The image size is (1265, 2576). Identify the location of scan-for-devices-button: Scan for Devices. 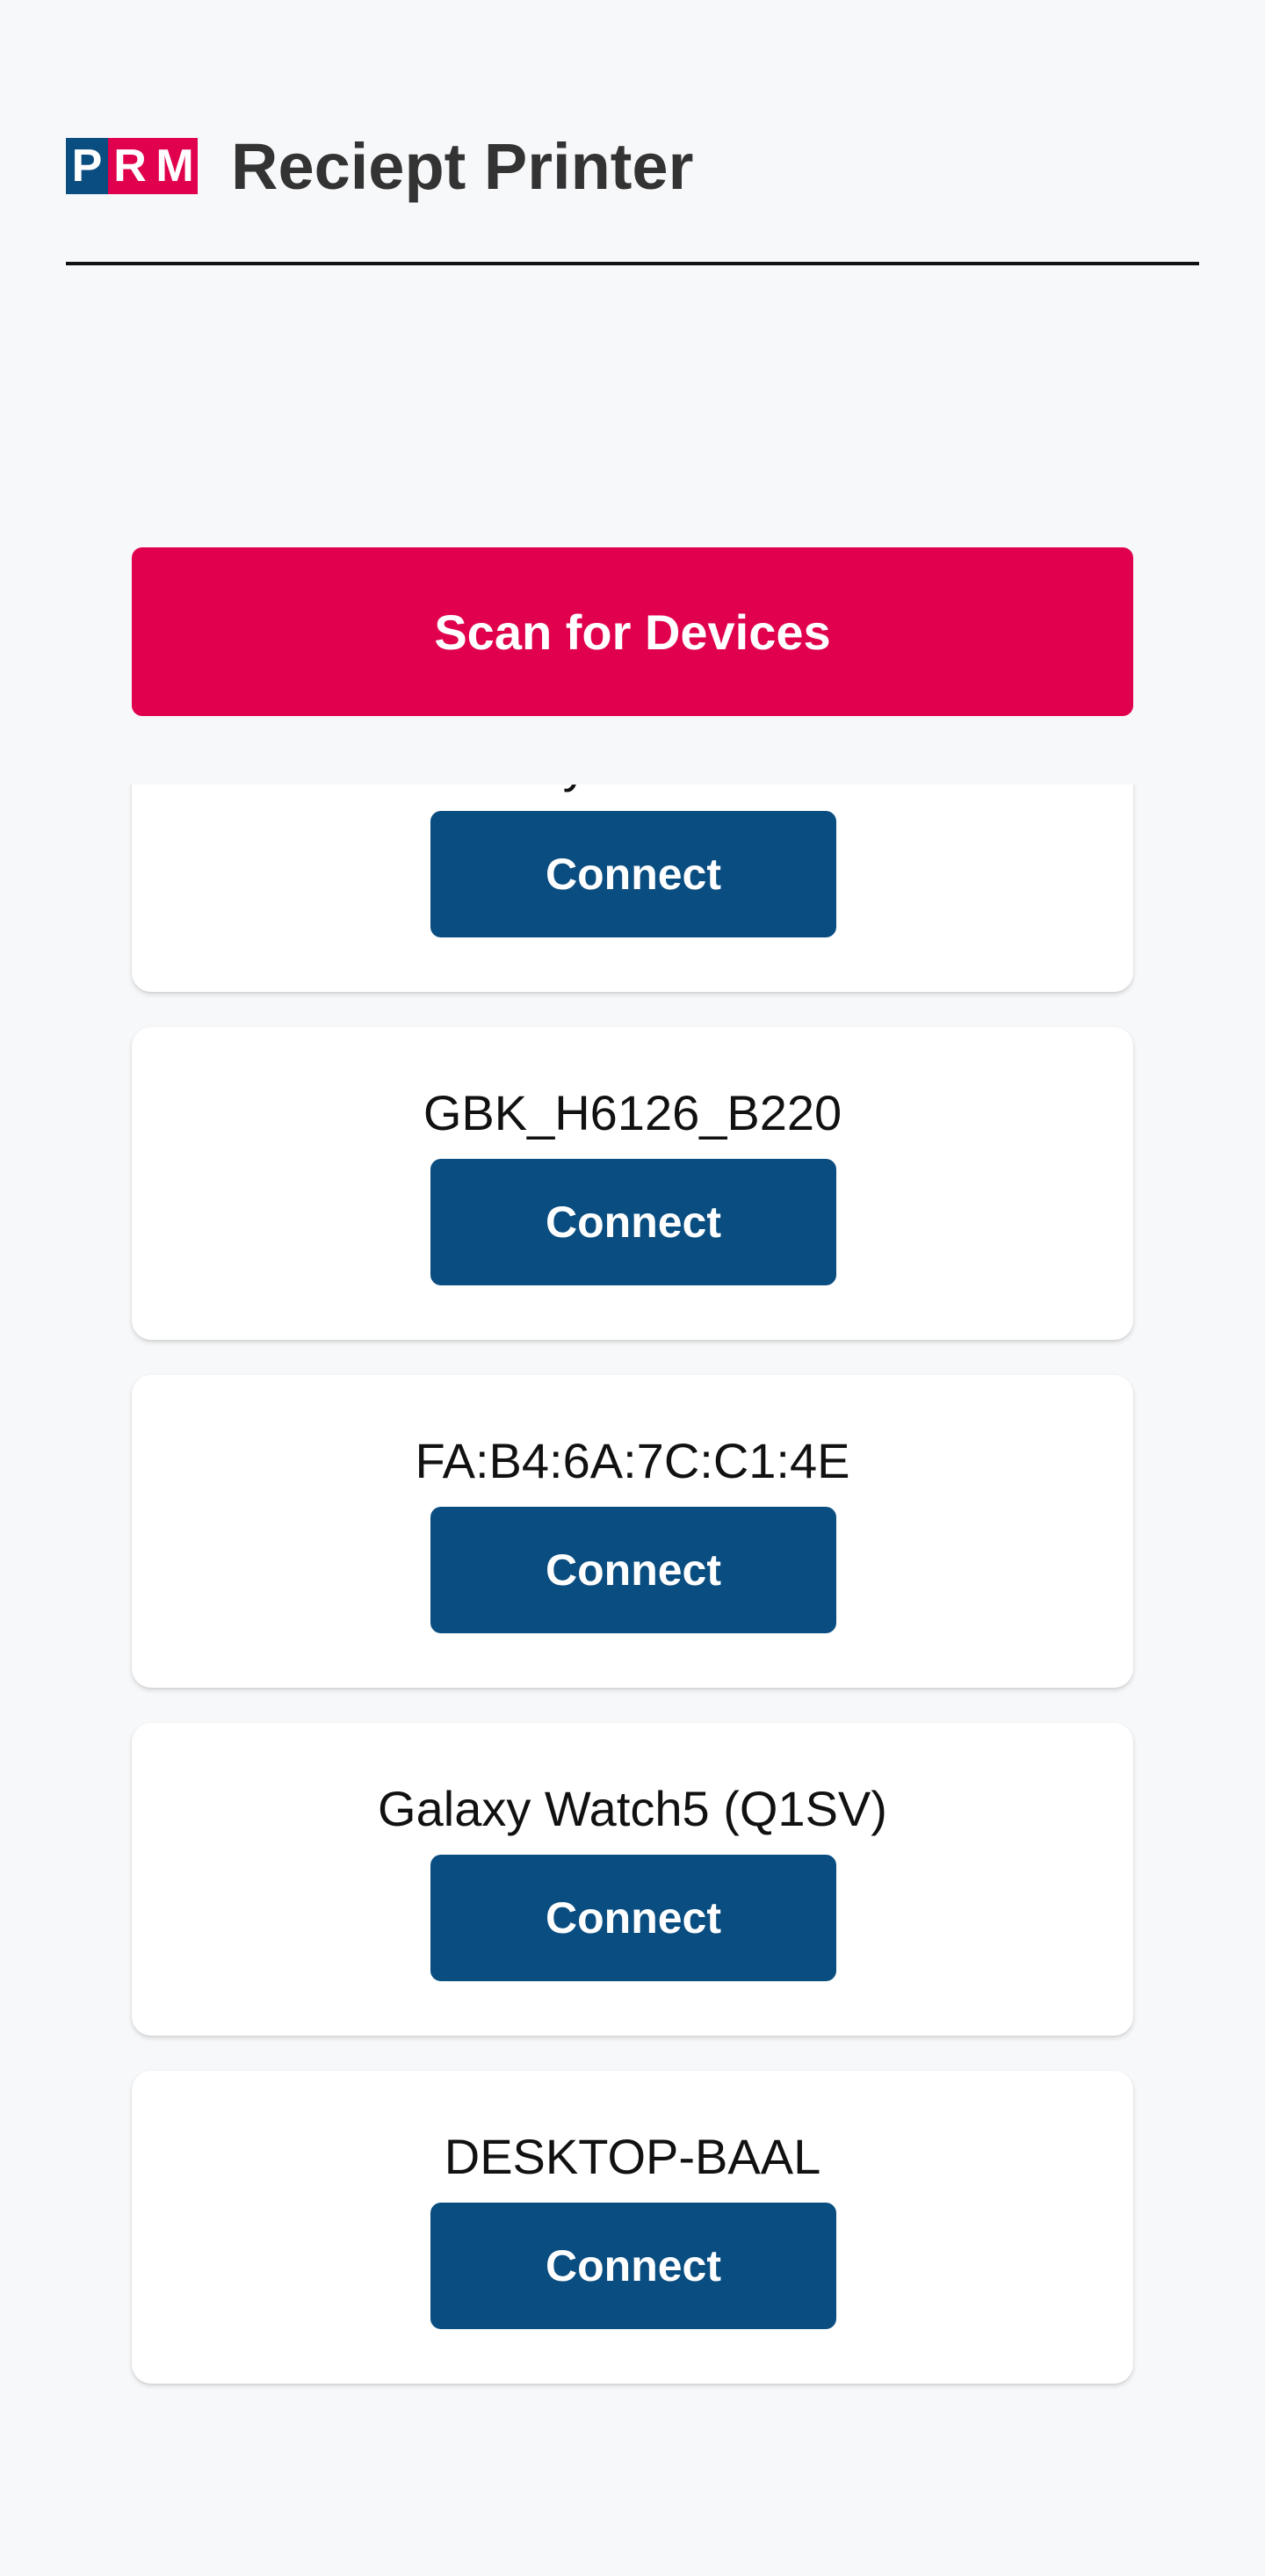
(632, 631).